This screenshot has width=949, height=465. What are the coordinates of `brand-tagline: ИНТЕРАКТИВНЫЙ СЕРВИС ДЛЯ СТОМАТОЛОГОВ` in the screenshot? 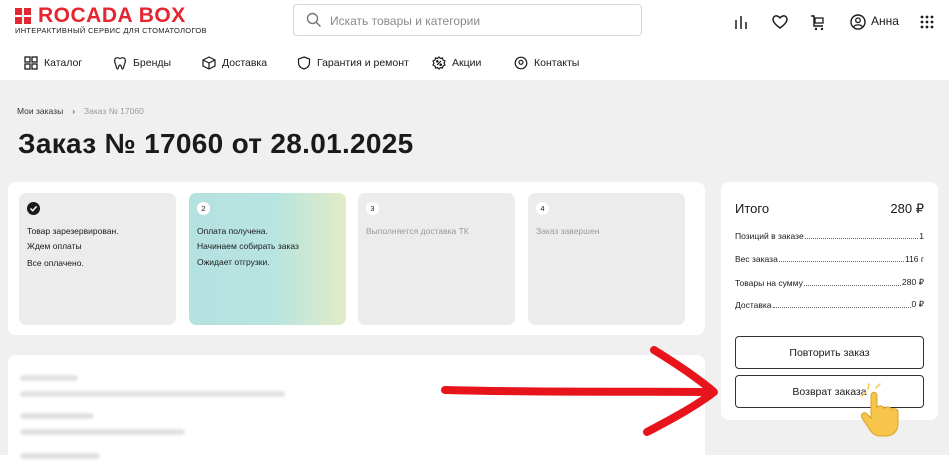 It's located at (111, 30).